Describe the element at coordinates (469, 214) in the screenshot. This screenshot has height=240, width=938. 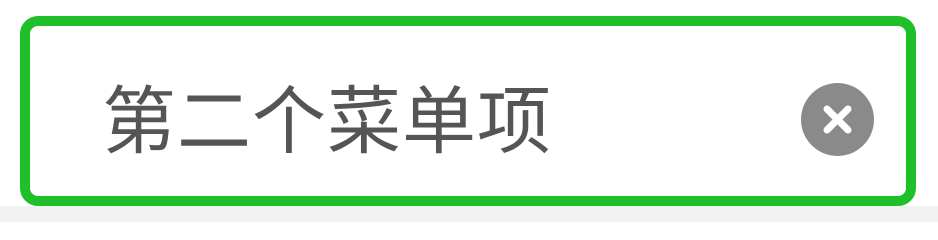
I see `page-footer-shade` at that location.